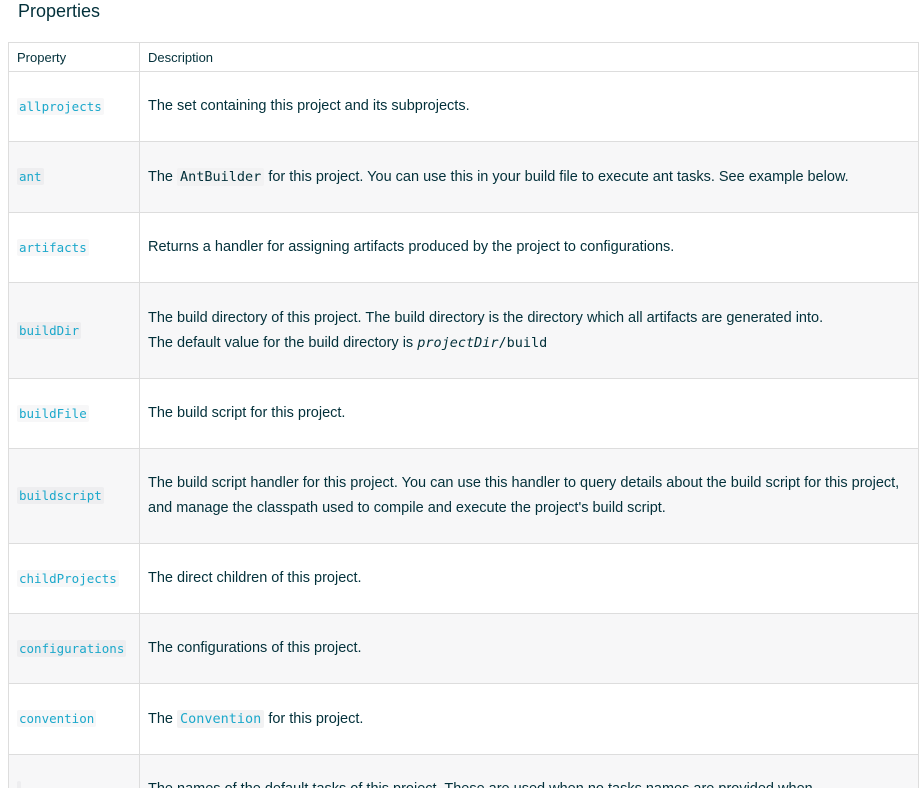 This screenshot has width=924, height=788. I want to click on property-link-childprojects: childProjects, so click(68, 578).